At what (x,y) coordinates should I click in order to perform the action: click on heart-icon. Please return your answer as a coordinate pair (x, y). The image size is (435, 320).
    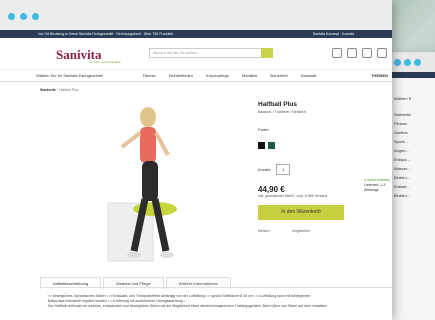
    Looking at the image, I should click on (352, 53).